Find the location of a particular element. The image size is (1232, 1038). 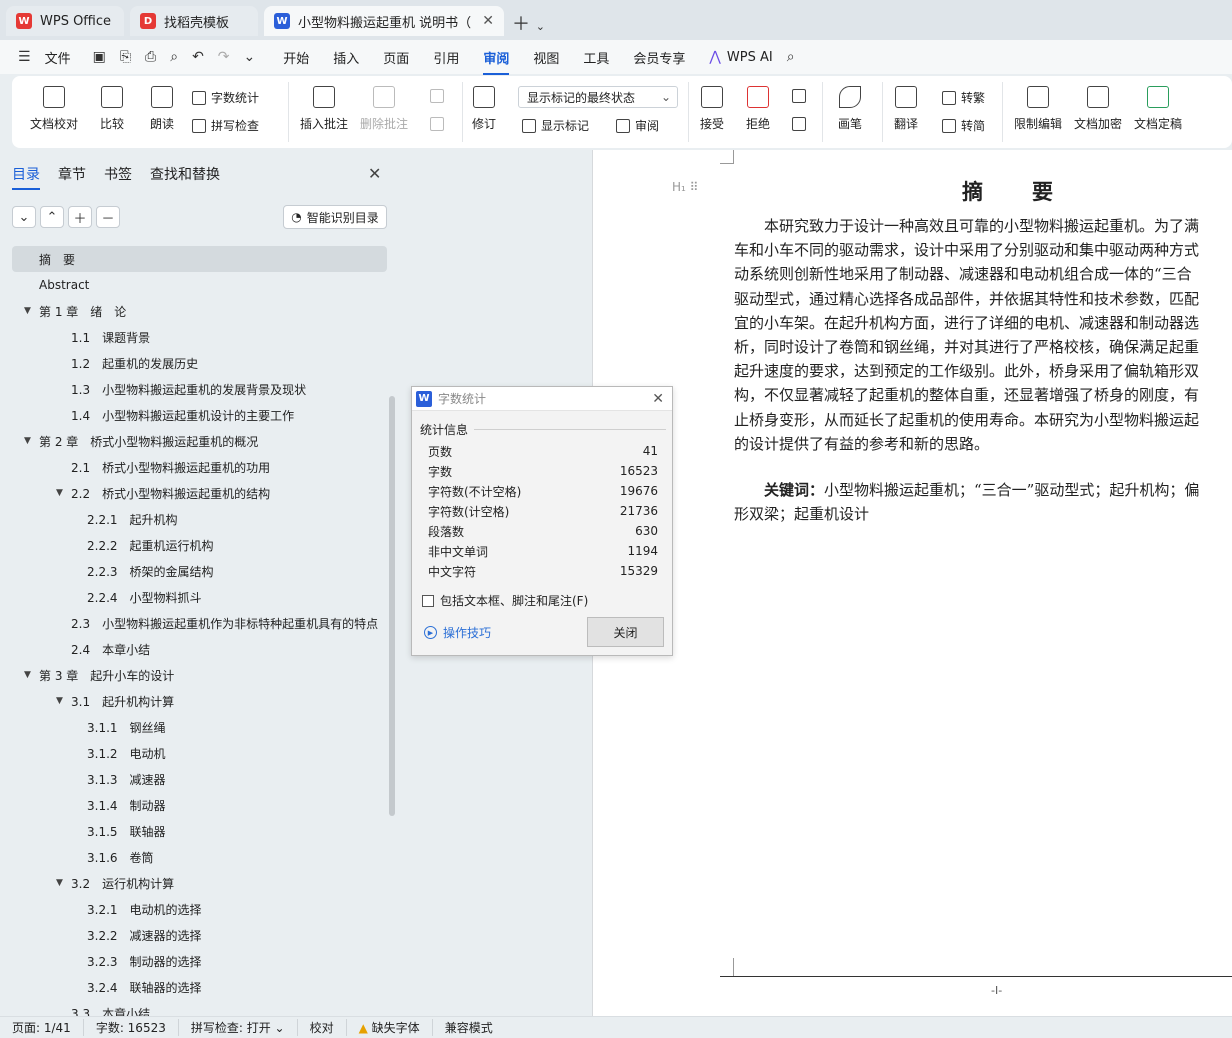

export-icon: ⎘ is located at coordinates (125, 57).